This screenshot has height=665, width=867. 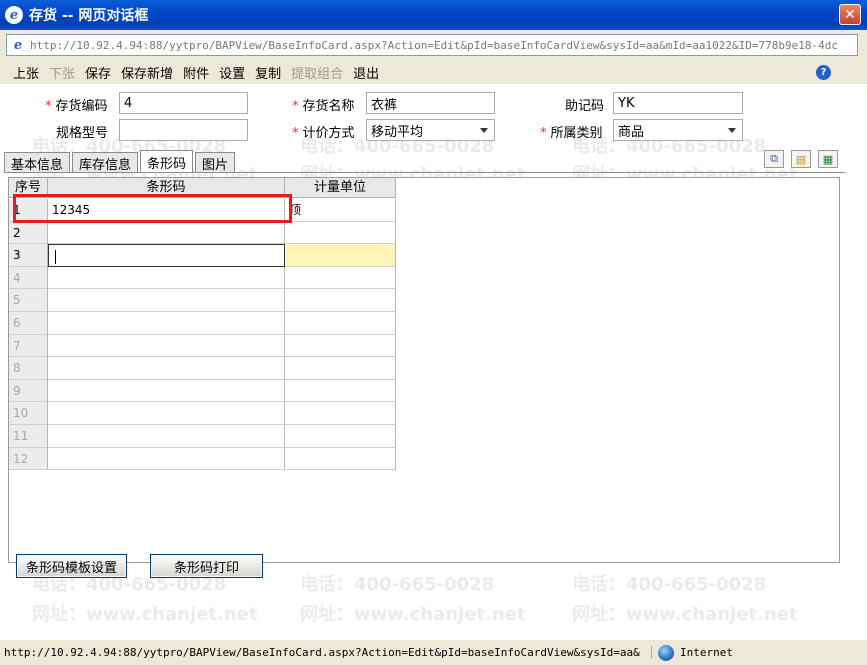 I want to click on col-header-no: 序号, so click(x=28, y=188).